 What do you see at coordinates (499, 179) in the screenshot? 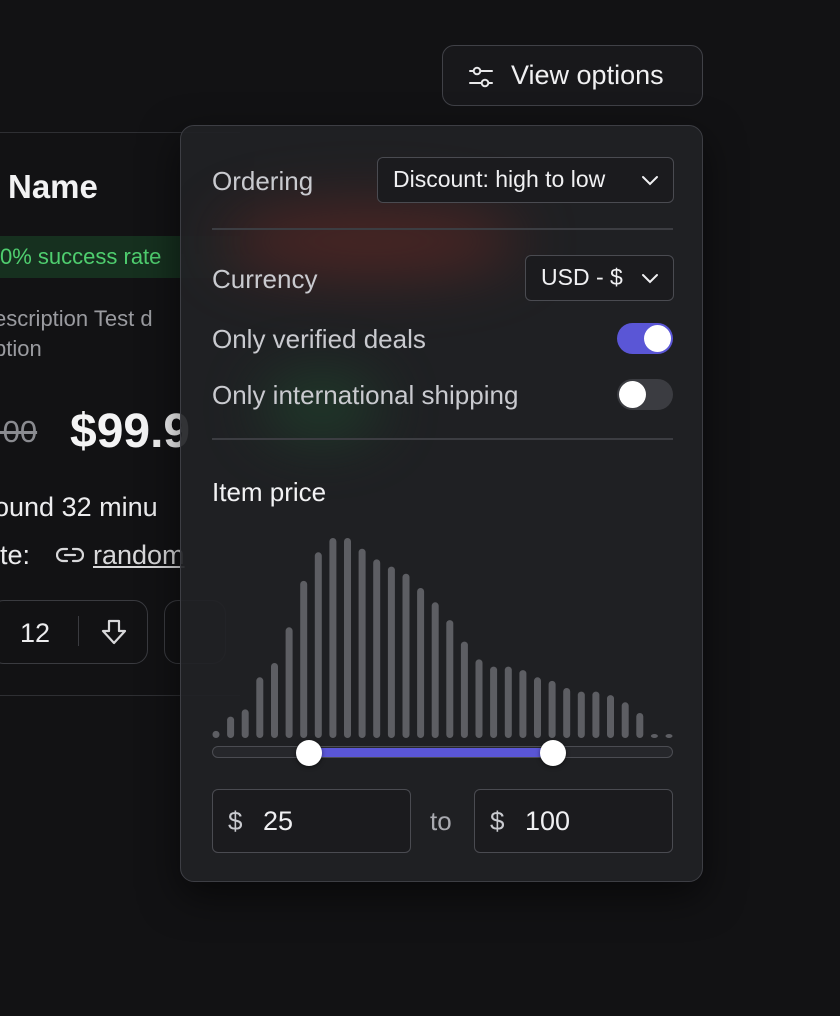
I see `ordering-select-value: Discount: high to low` at bounding box center [499, 179].